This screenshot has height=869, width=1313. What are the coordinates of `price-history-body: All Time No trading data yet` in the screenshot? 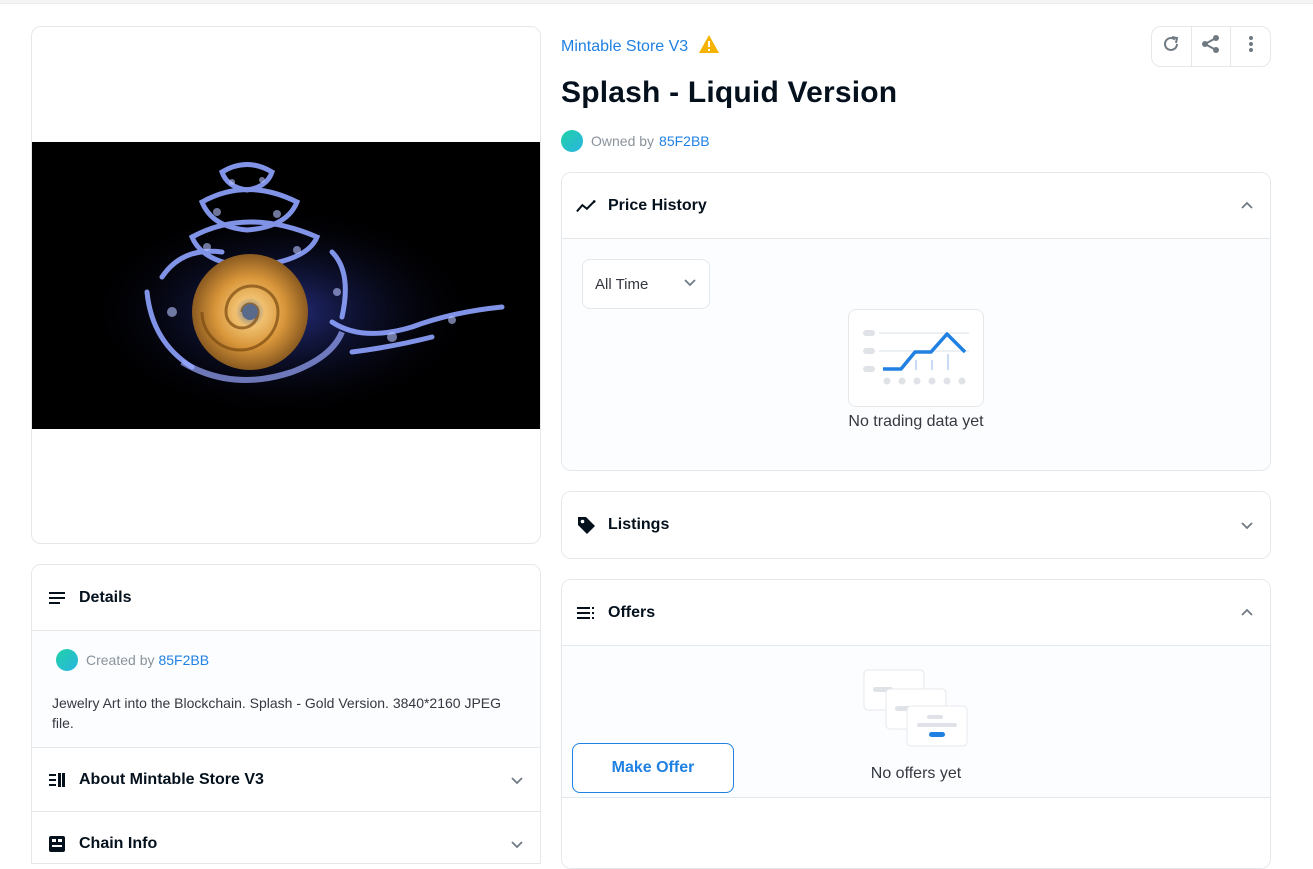 It's located at (916, 354).